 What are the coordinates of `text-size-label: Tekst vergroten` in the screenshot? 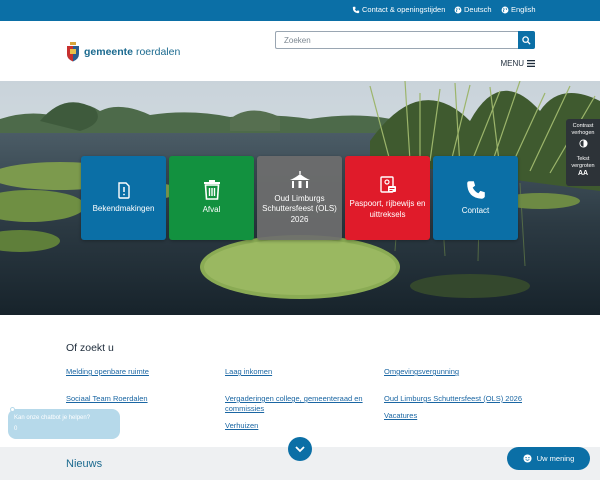 It's located at (583, 162).